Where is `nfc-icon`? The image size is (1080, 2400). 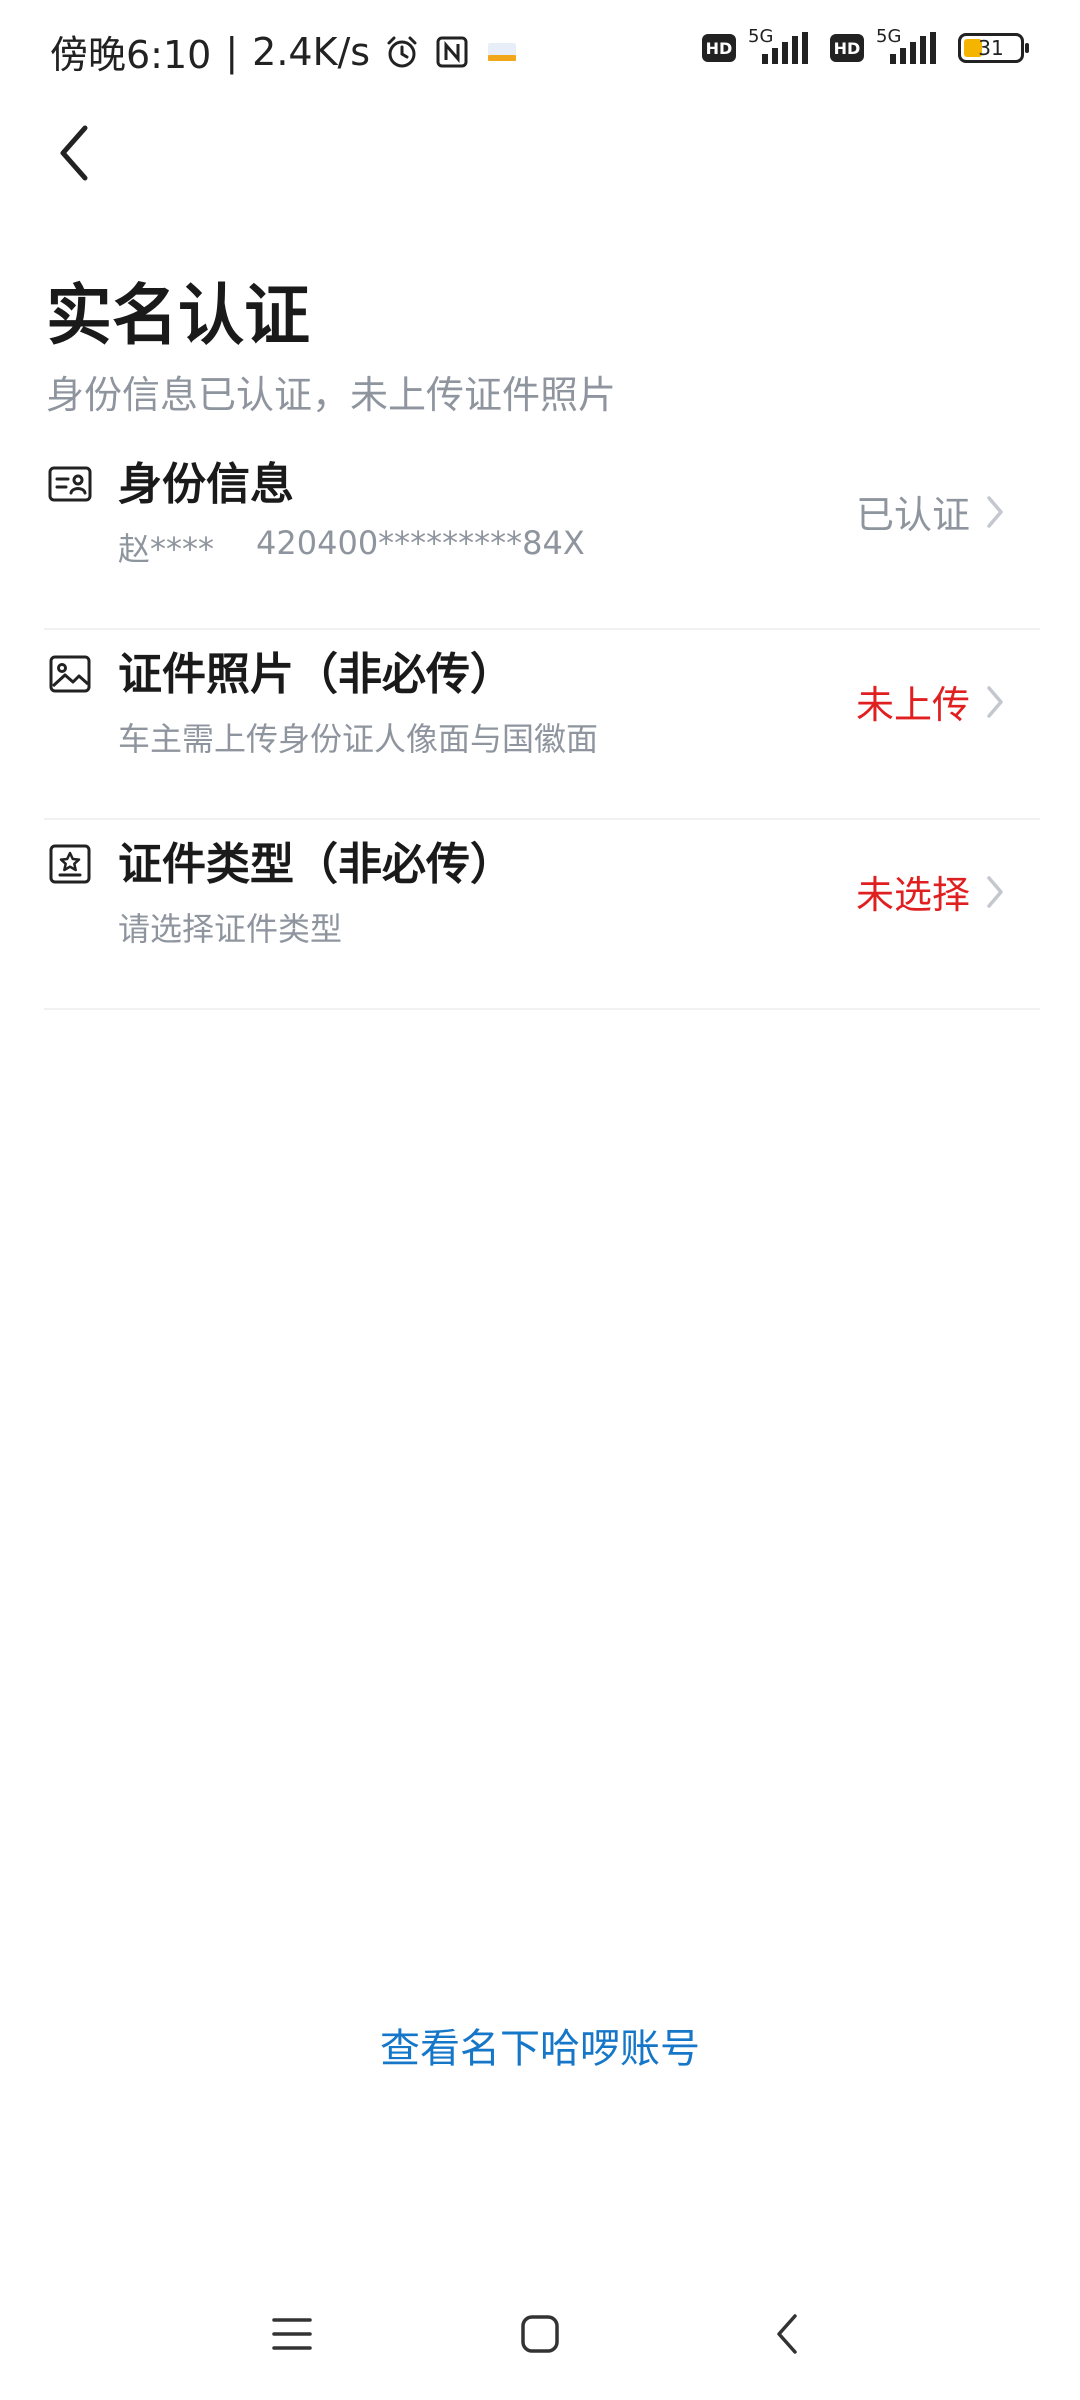
nfc-icon is located at coordinates (452, 52).